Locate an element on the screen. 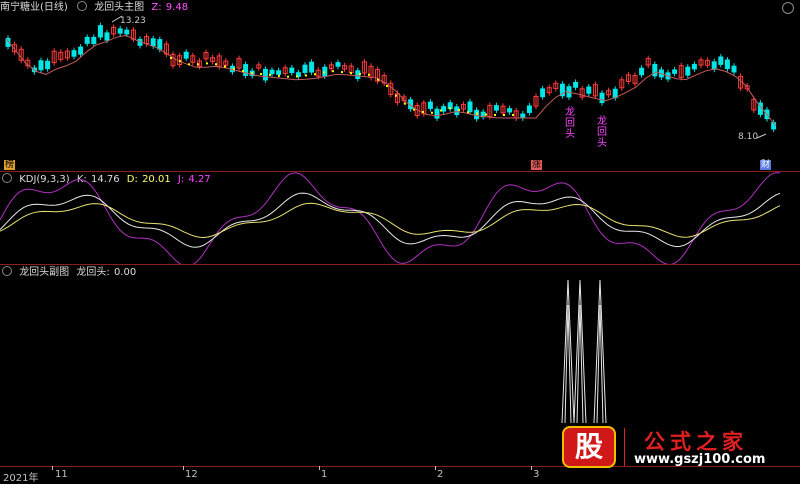 The image size is (800, 484). watermark: 股 公式之家 www.gszj100.com is located at coordinates (677, 447).